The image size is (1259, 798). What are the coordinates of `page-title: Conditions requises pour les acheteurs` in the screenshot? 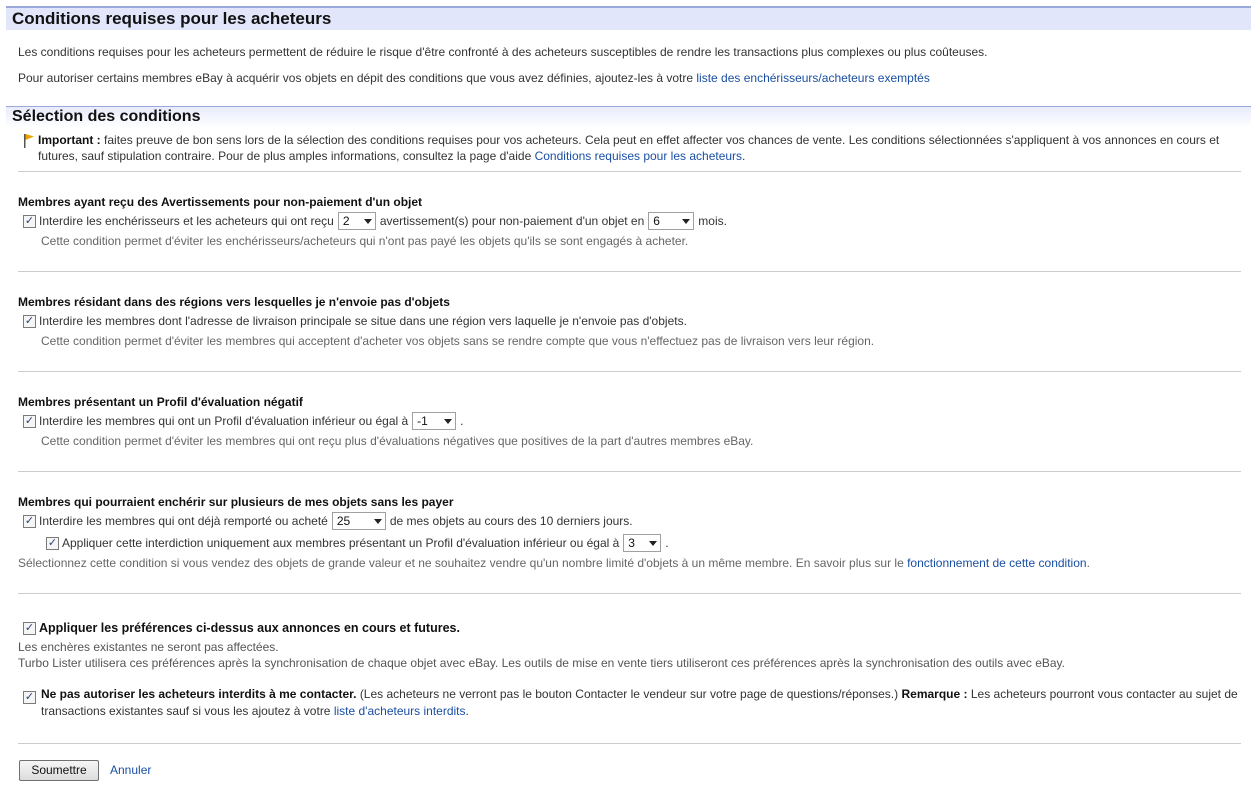 It's located at (172, 18).